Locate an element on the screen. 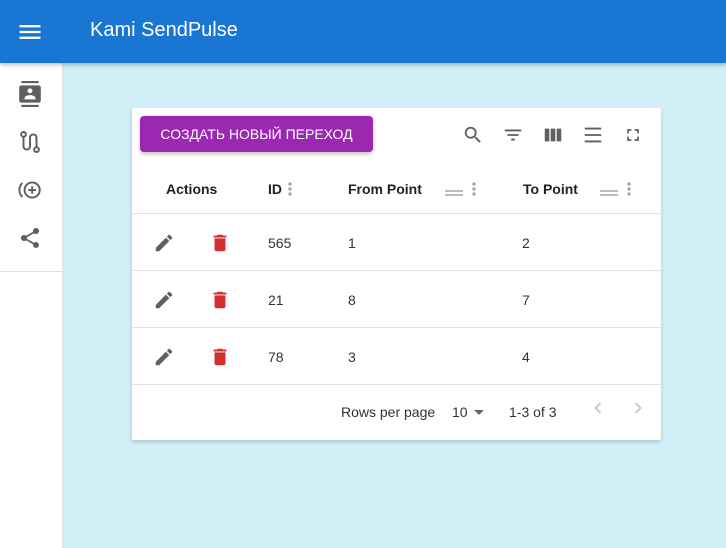 The image size is (726, 548). app-title: Kami SendPulse is located at coordinates (164, 30).